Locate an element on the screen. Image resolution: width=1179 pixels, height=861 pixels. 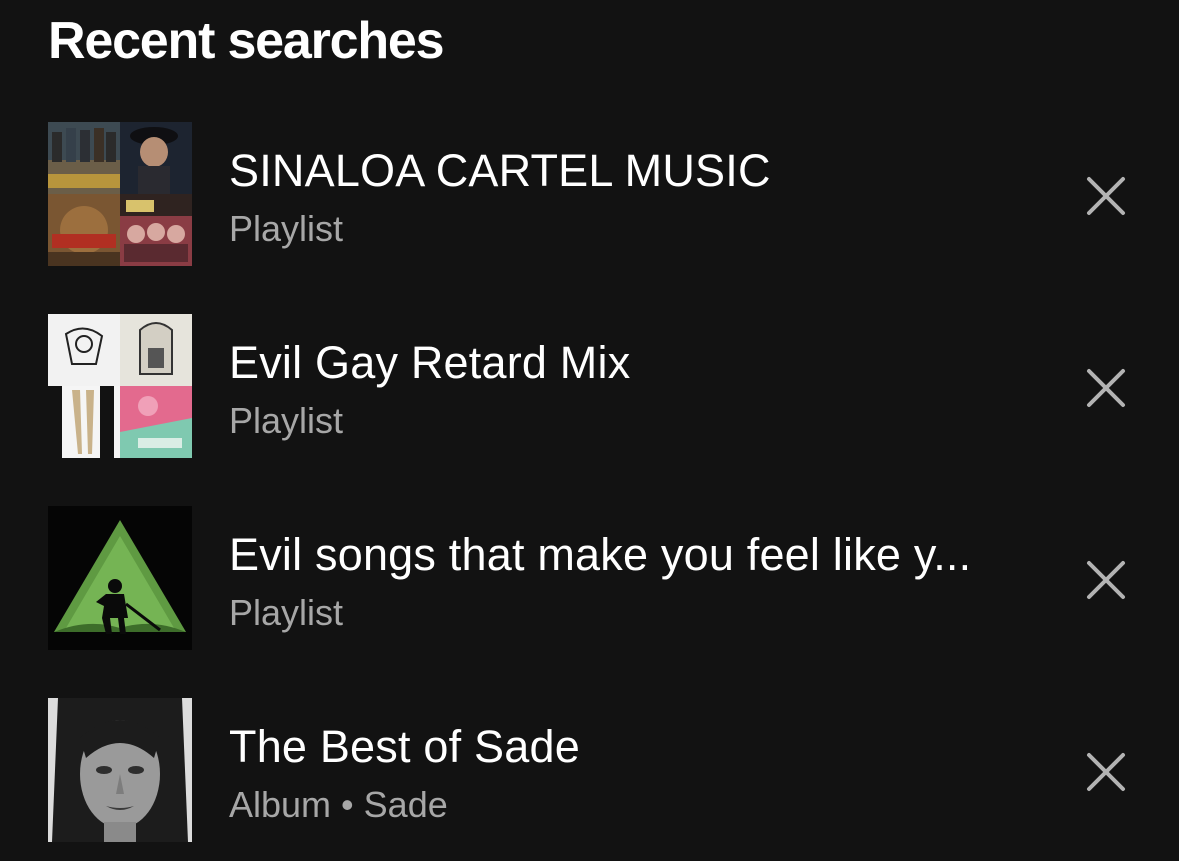
item-title: The Best of Sade is located at coordinates (404, 746).